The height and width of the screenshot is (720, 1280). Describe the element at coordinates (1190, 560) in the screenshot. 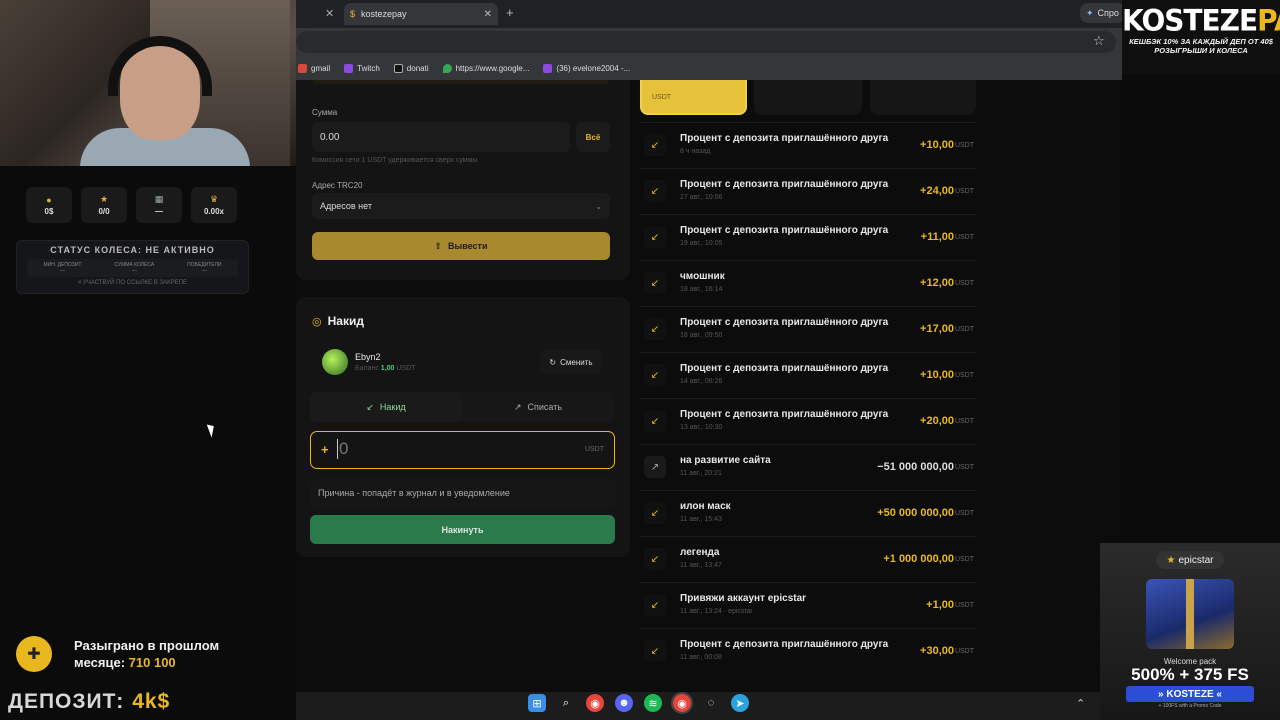

I see `epicstar-logo: ★ epicstar` at that location.